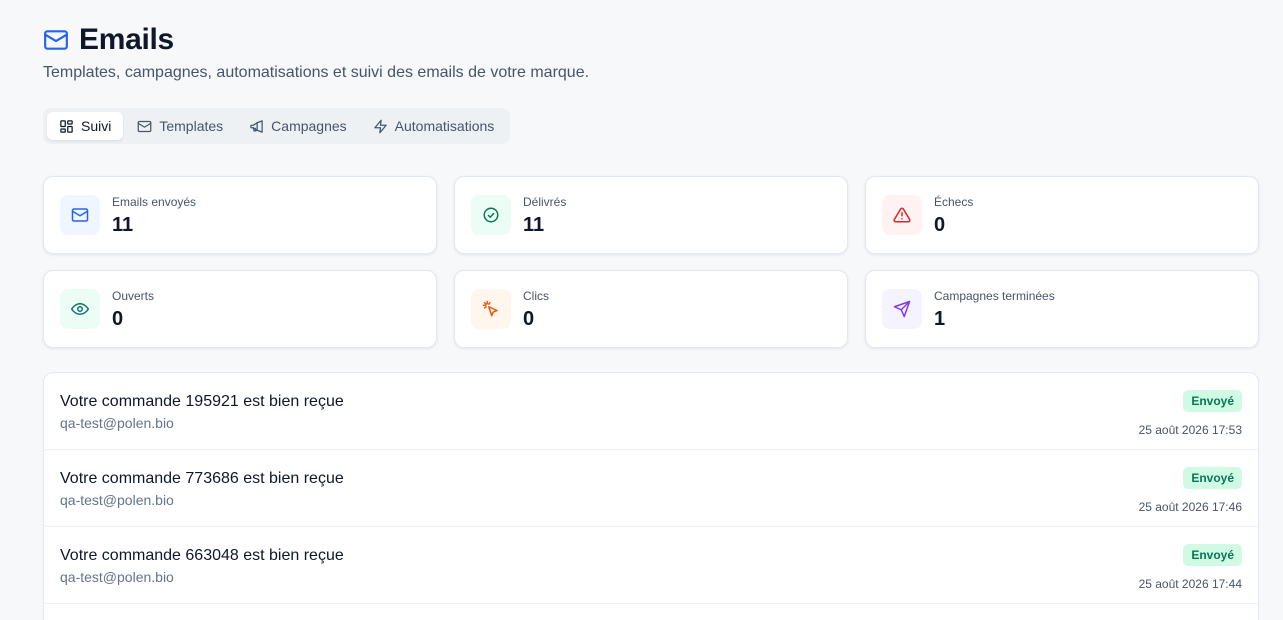 This screenshot has width=1283, height=620. I want to click on stat-label: Délivrés, so click(545, 201).